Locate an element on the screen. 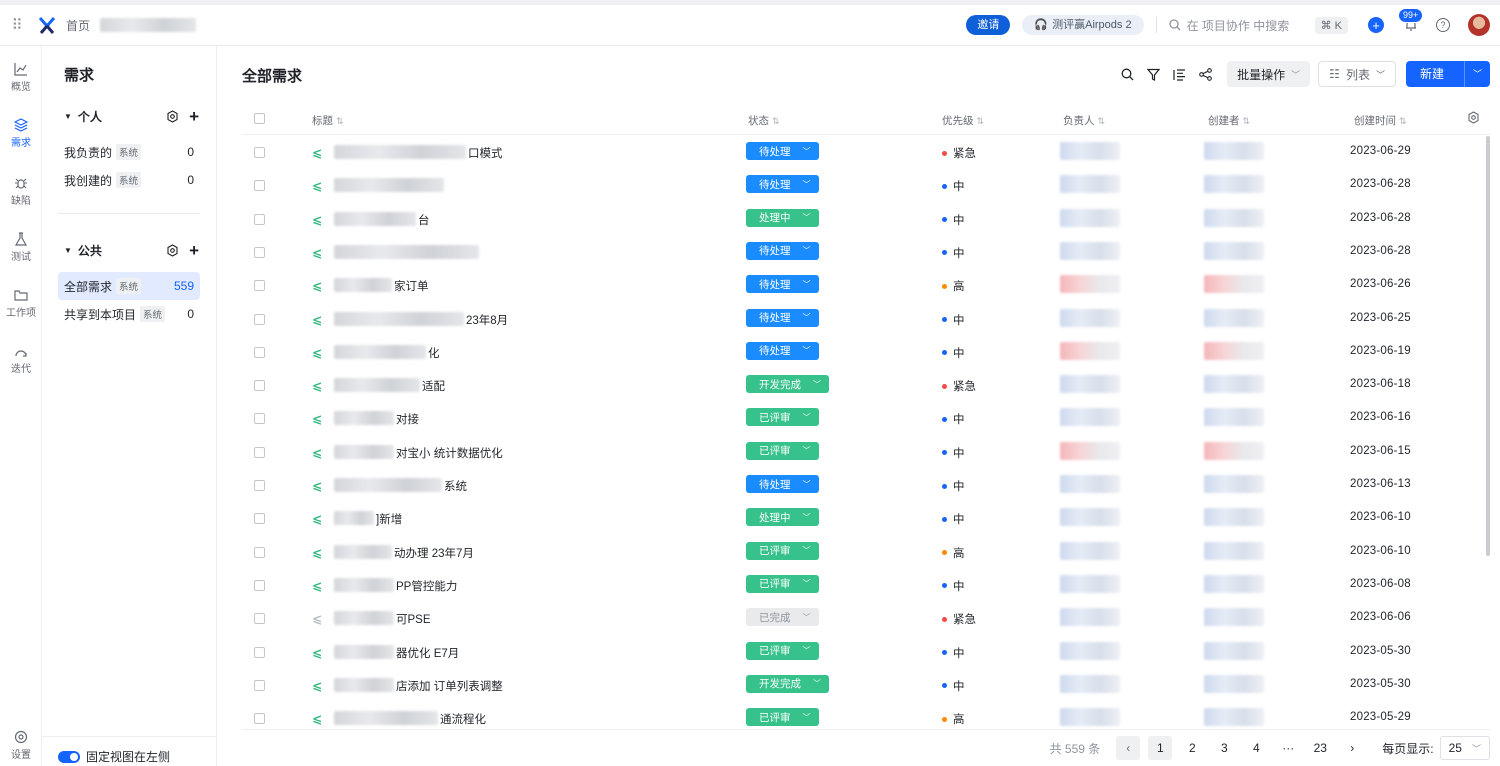 This screenshot has width=1500, height=766. column-created-time: 创建时间 ⇅ is located at coordinates (1380, 120).